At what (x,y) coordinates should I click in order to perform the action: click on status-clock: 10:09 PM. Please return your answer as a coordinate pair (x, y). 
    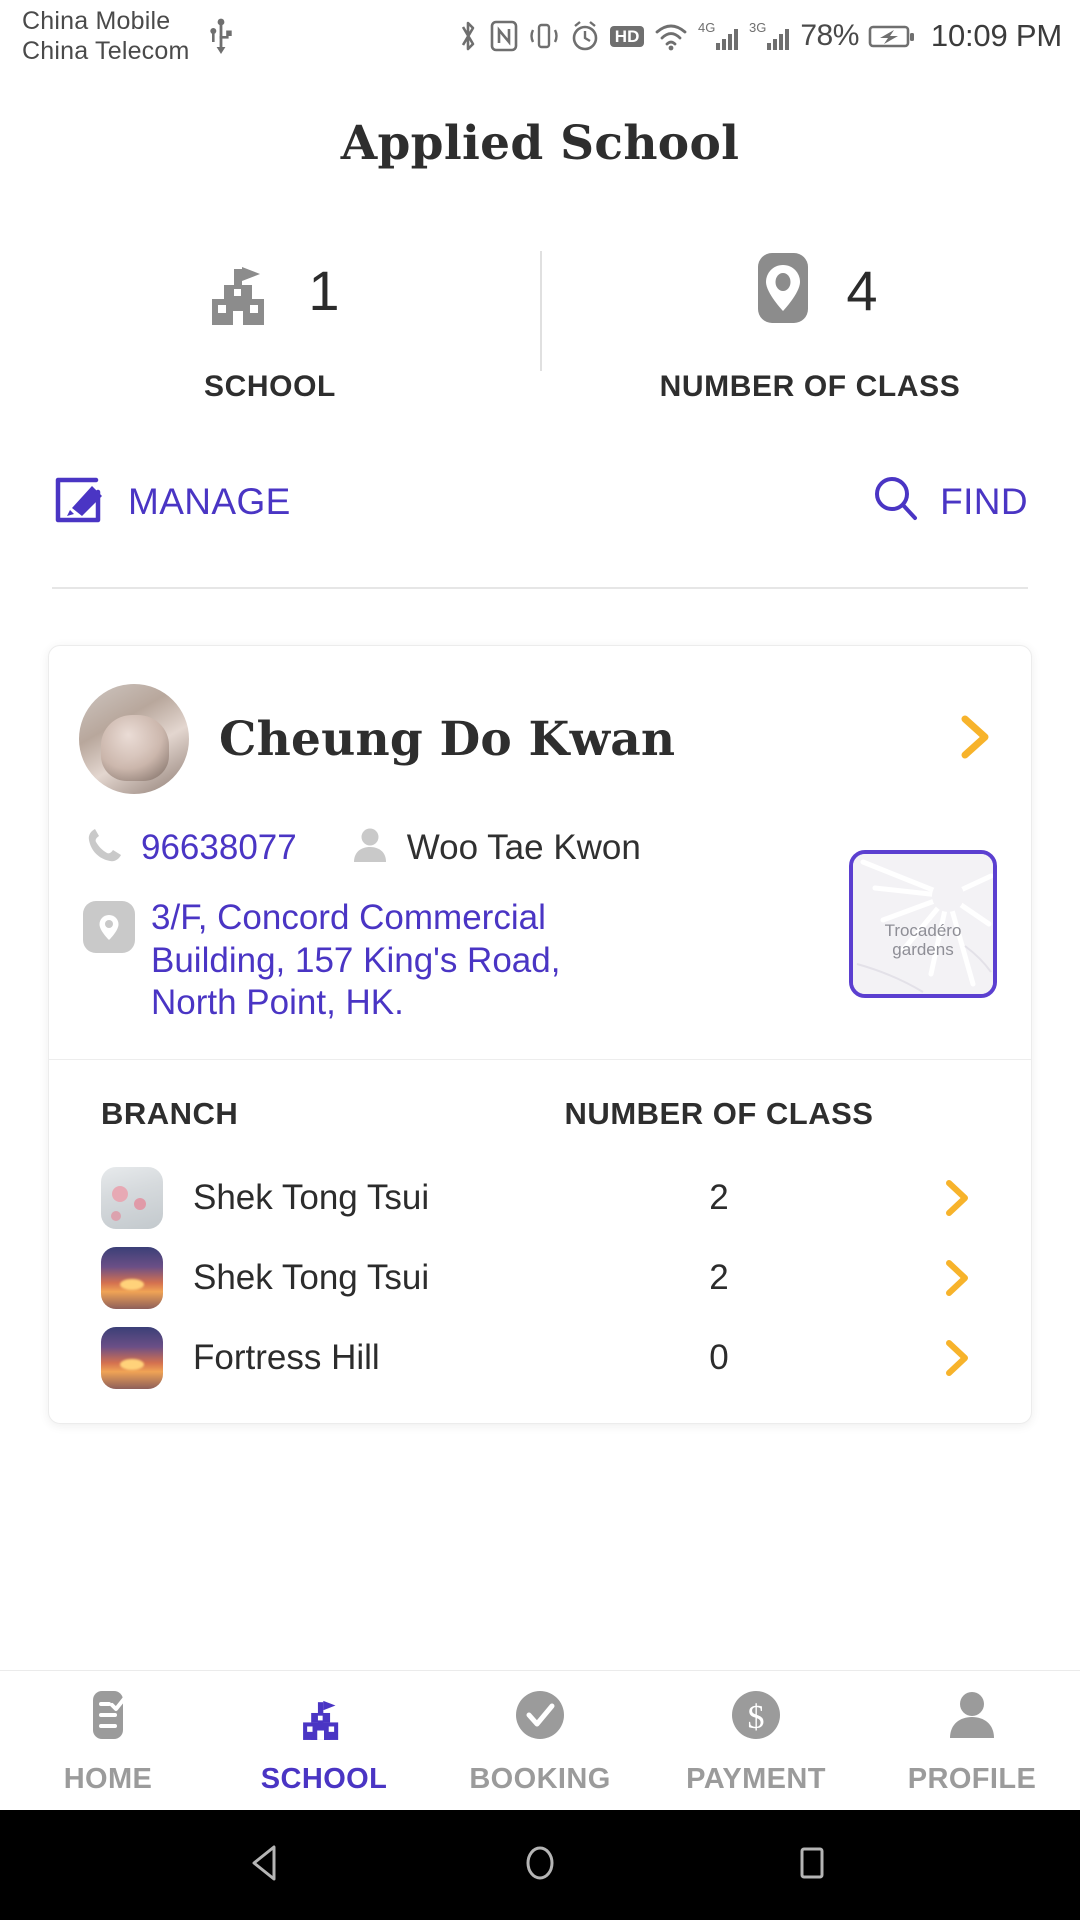
    Looking at the image, I should click on (996, 35).